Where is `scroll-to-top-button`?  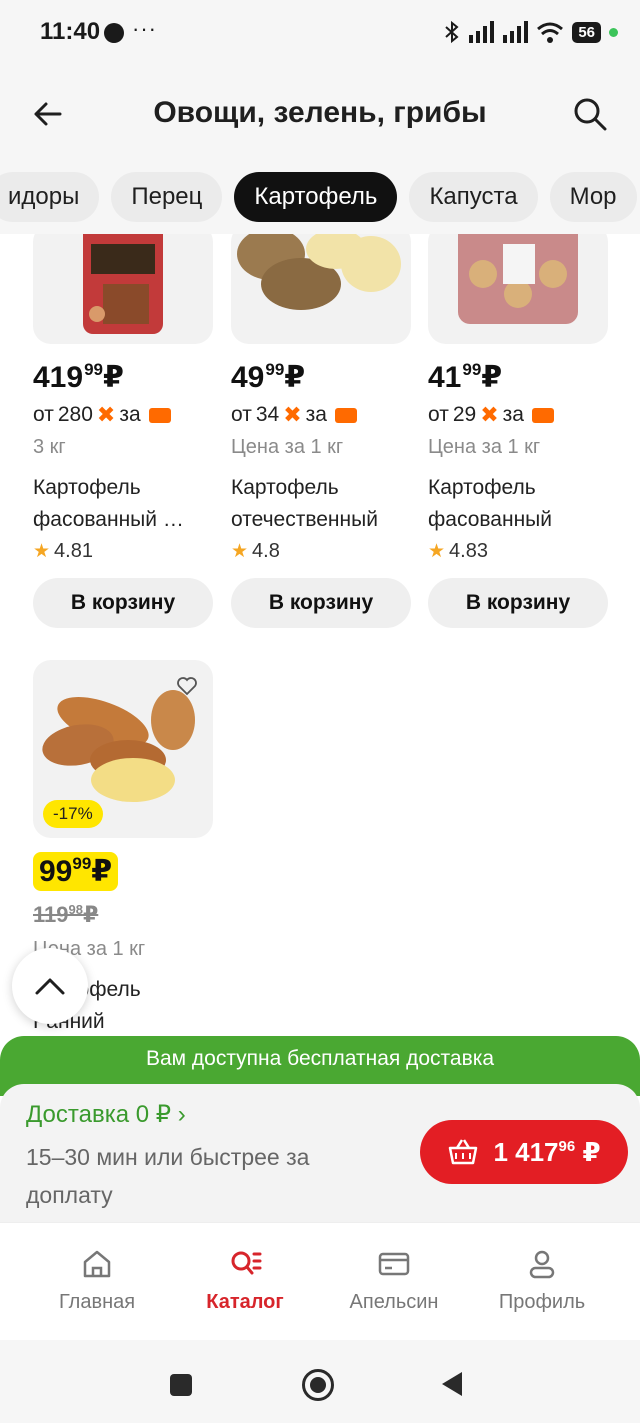
scroll-to-top-button is located at coordinates (50, 986).